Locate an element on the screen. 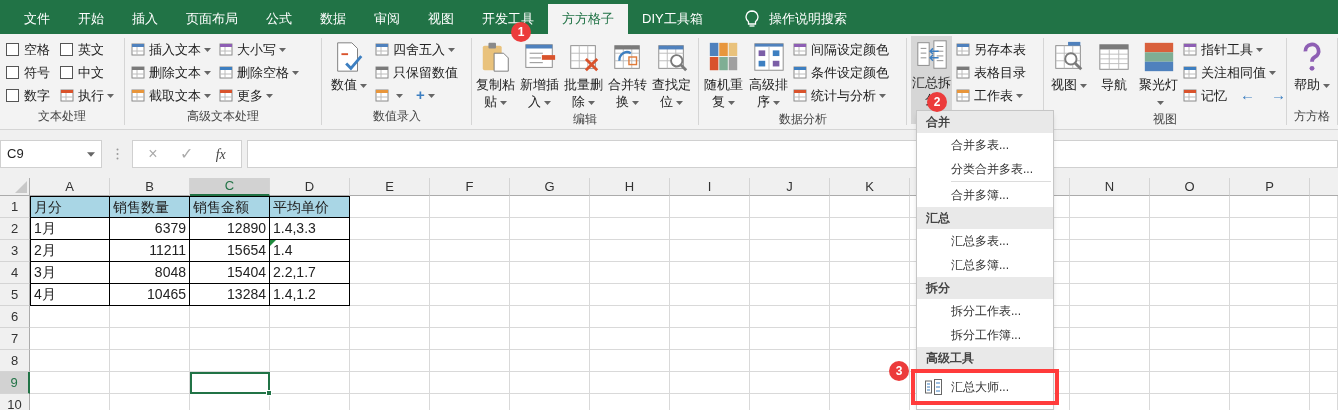 The image size is (1338, 410). column-header: F is located at coordinates (470, 187).